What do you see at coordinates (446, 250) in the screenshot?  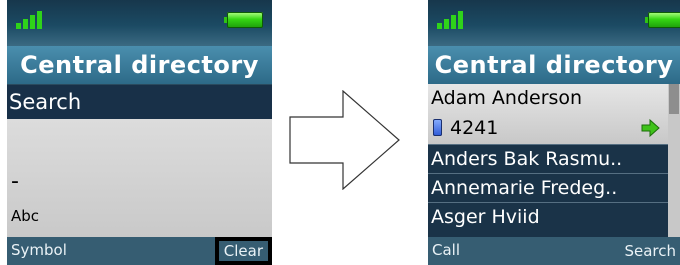 I see `call-softkey: Call` at bounding box center [446, 250].